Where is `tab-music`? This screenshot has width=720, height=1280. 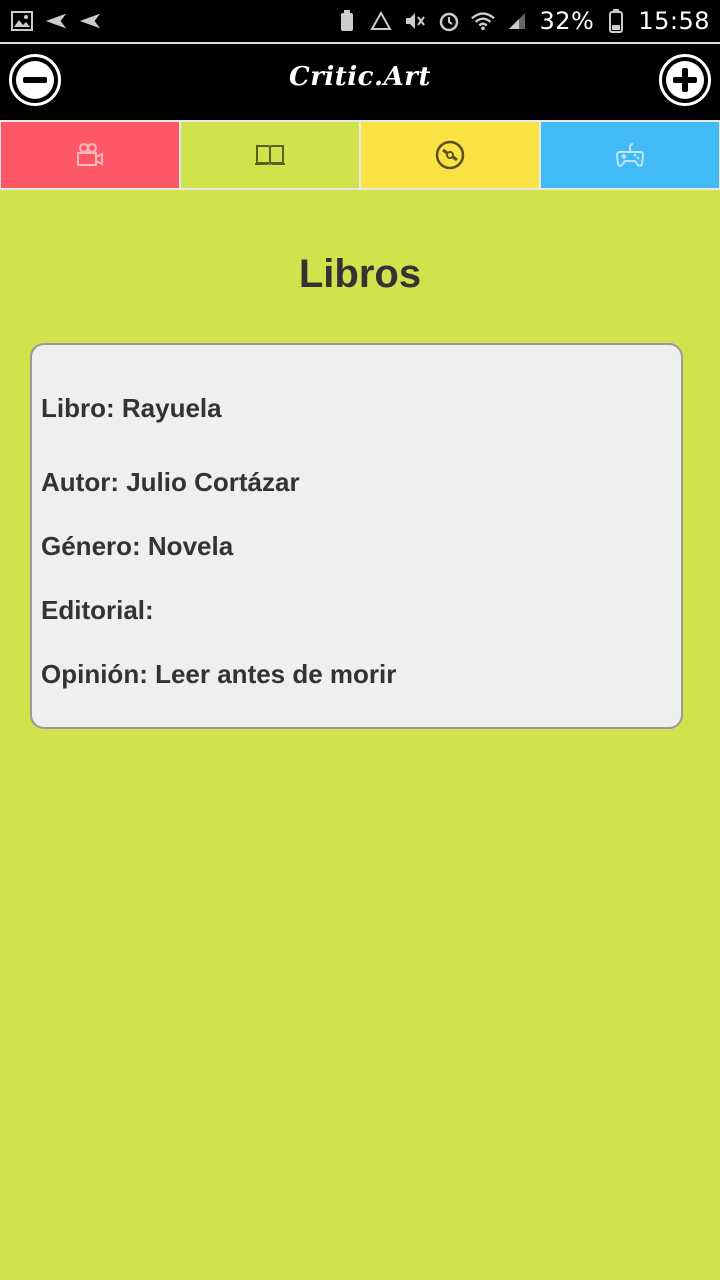 tab-music is located at coordinates (450, 155).